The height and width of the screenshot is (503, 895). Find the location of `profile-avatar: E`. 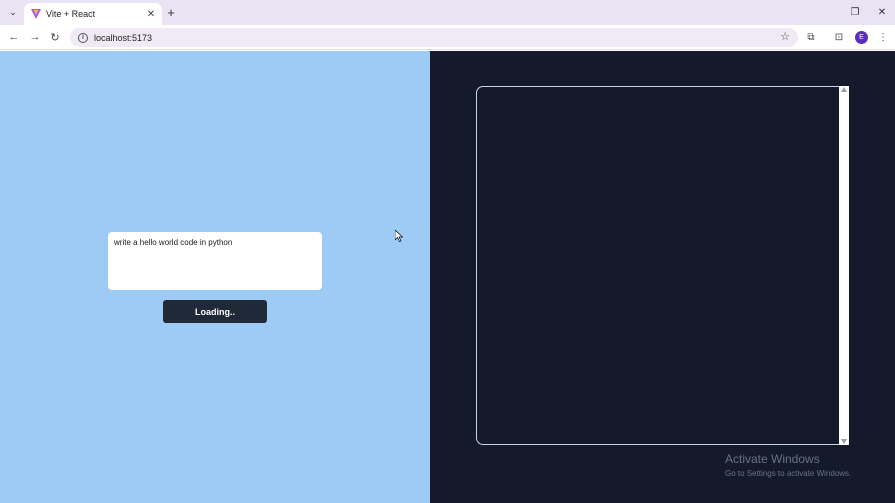

profile-avatar: E is located at coordinates (861, 37).